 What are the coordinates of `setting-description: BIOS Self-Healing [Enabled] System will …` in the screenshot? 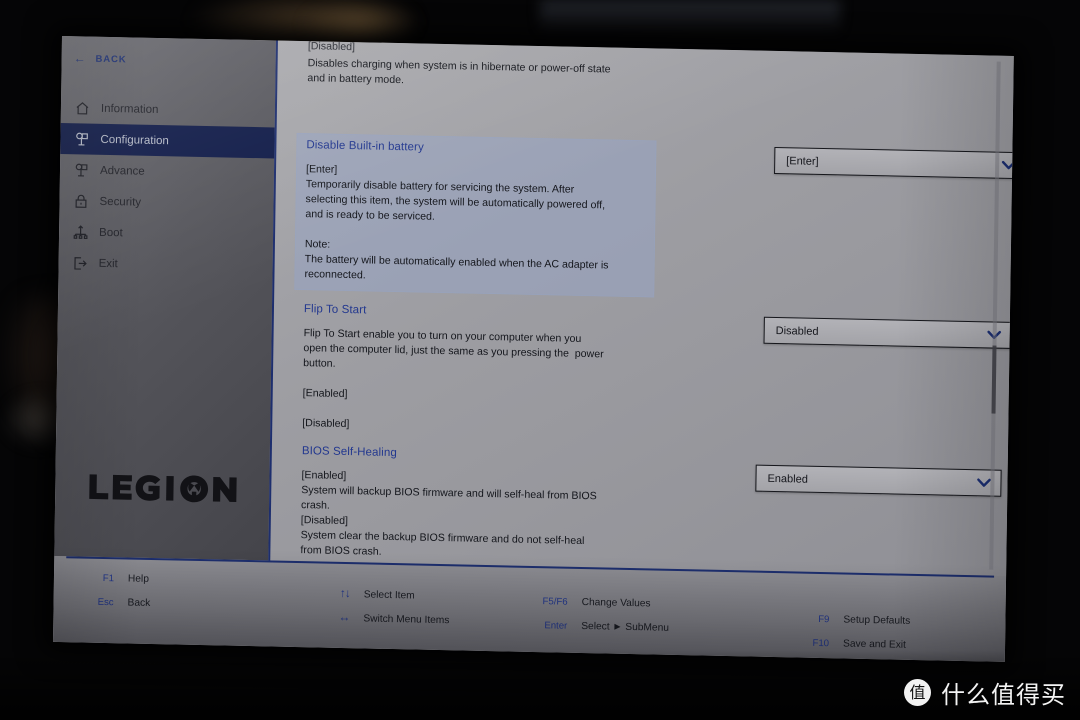 It's located at (471, 506).